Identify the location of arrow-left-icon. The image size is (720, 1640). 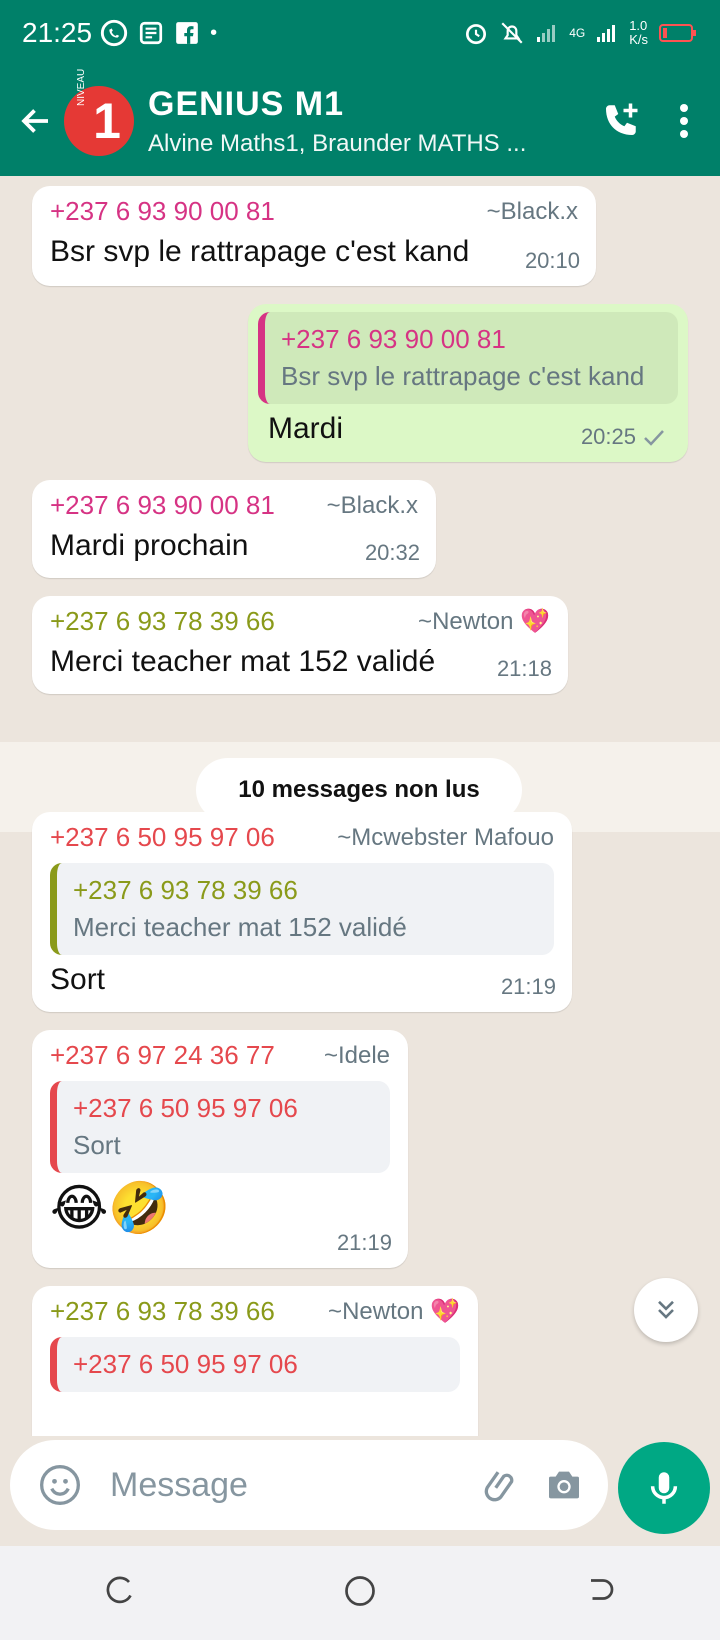
(34, 121).